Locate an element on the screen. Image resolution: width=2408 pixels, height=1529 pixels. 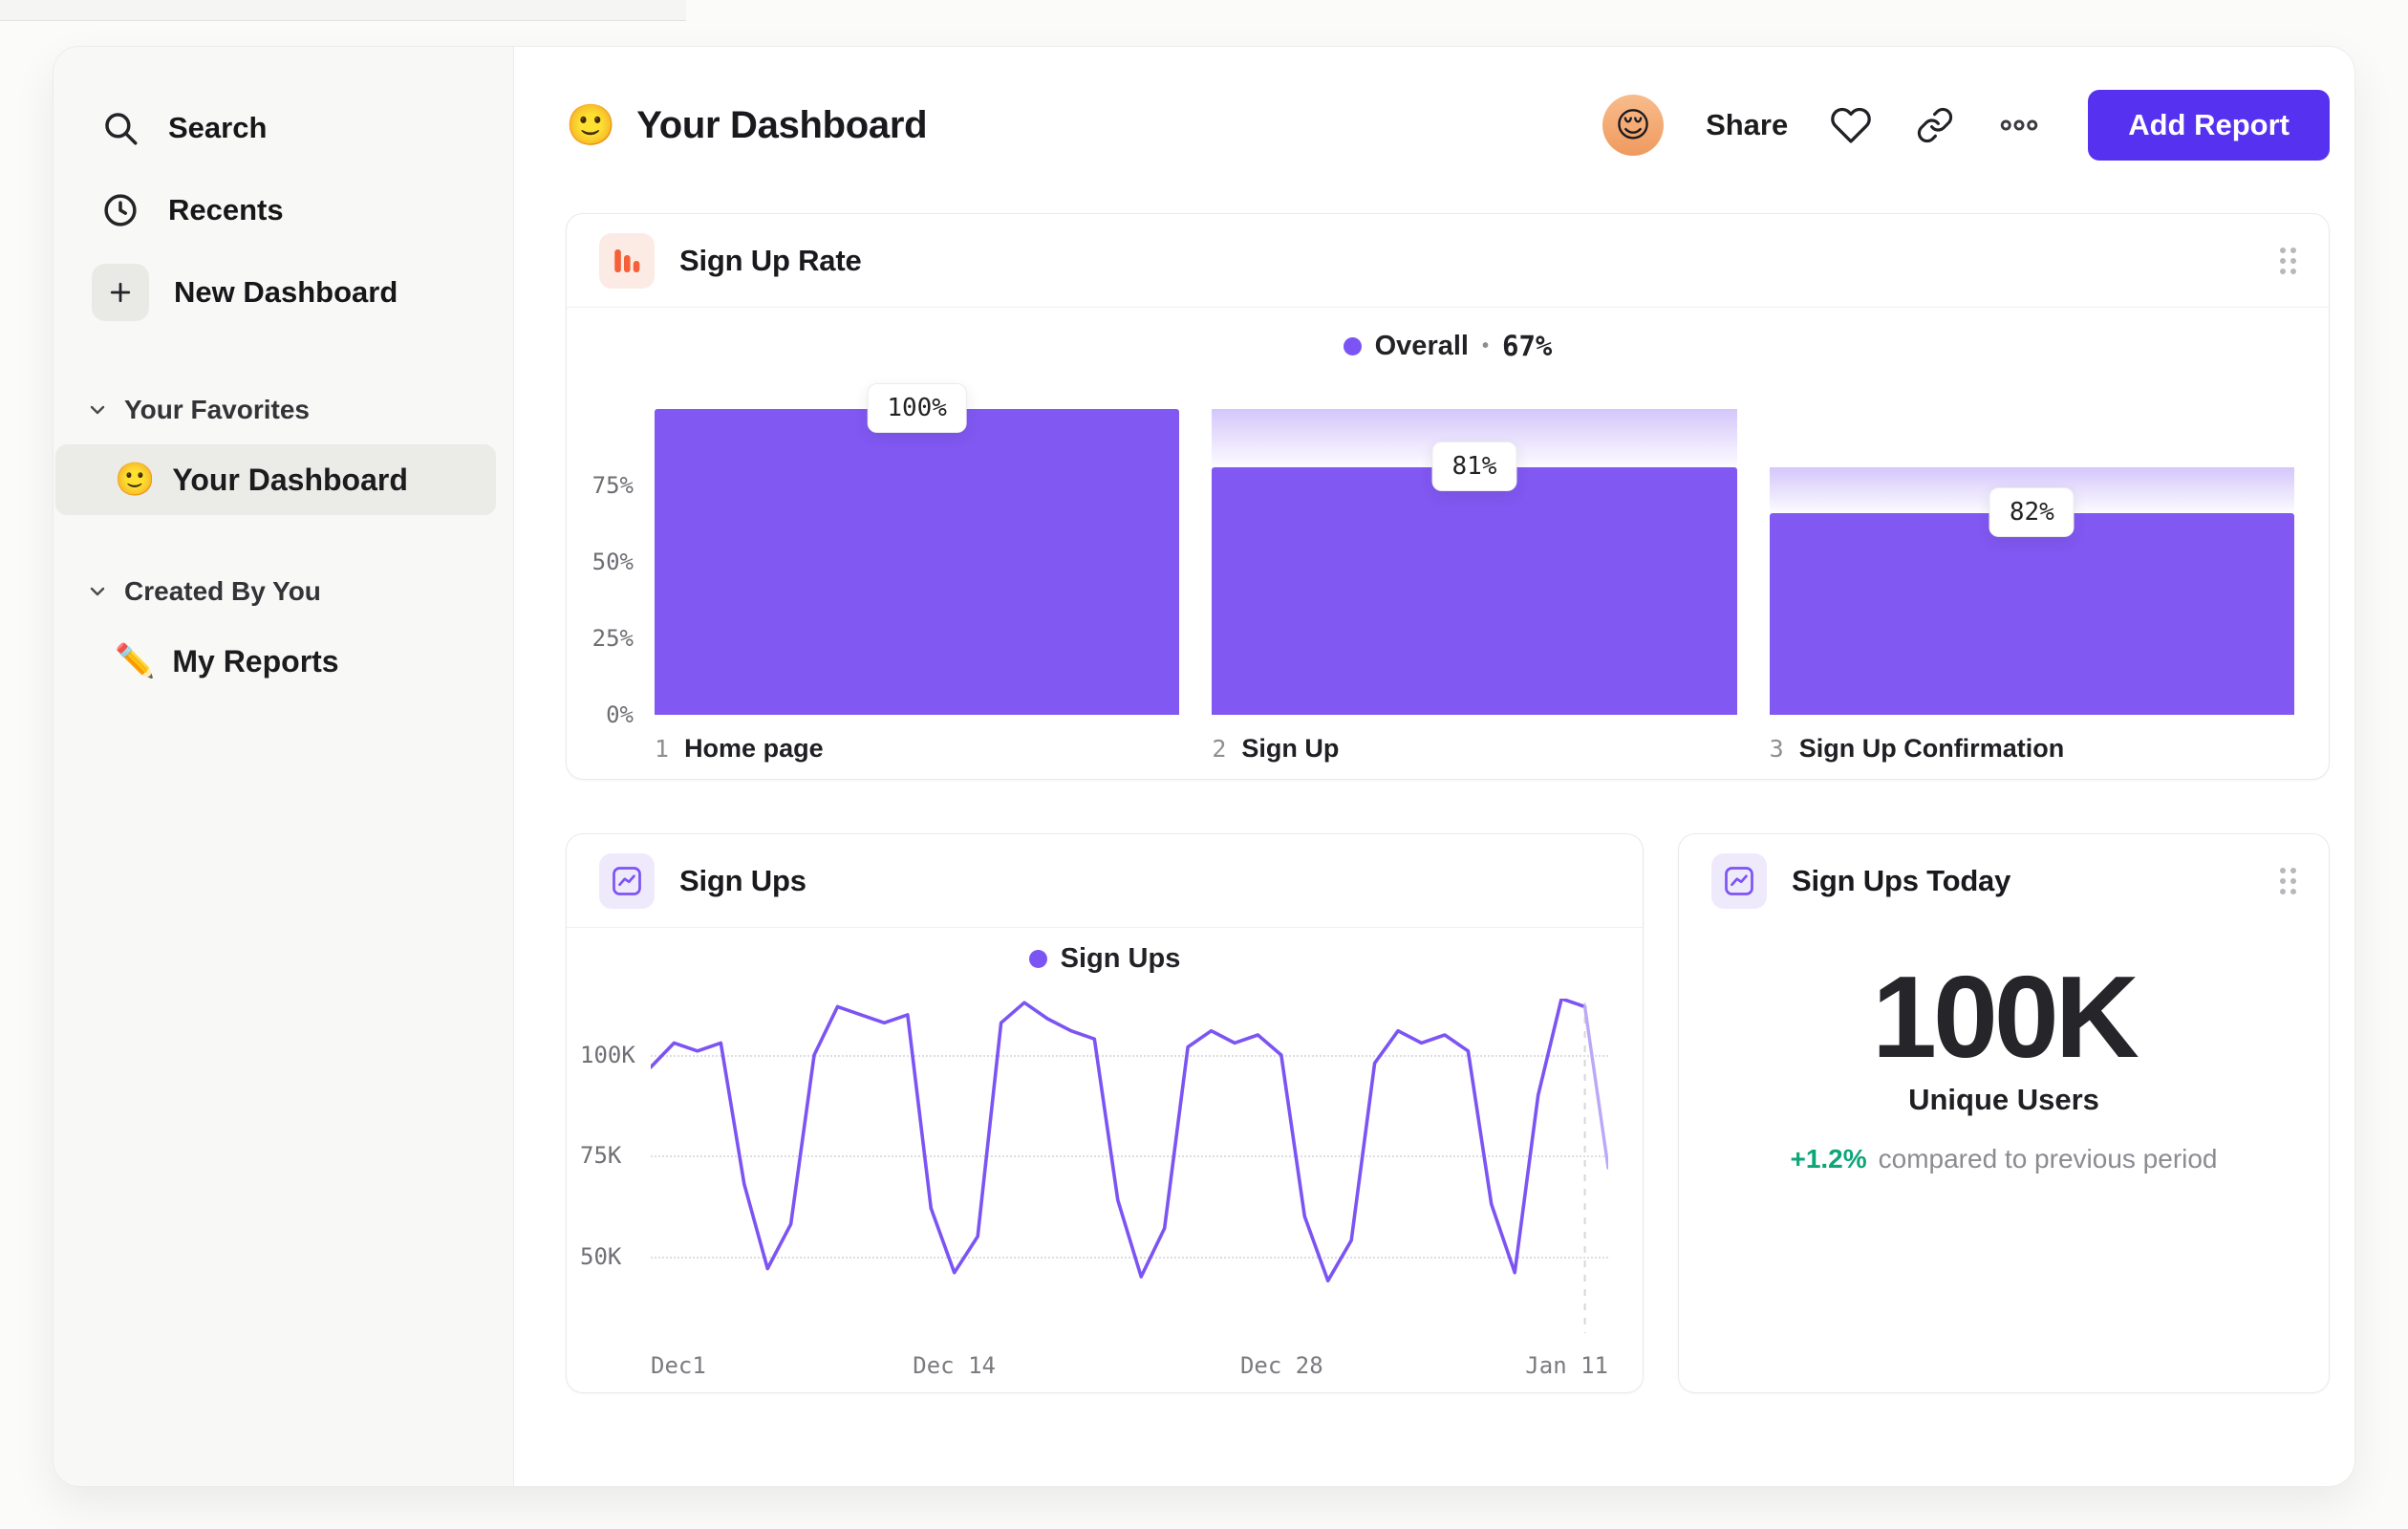
funnel-y-tick: 50% is located at coordinates (612, 562).